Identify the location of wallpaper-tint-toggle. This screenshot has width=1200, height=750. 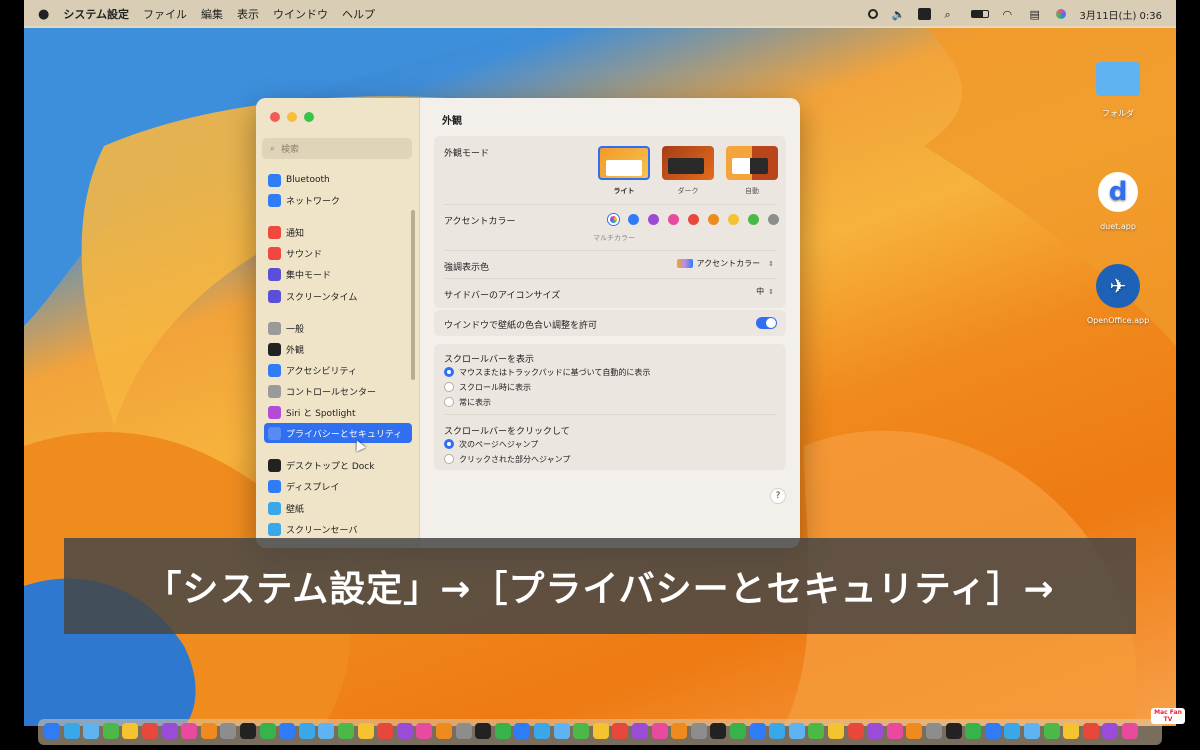
(766, 323).